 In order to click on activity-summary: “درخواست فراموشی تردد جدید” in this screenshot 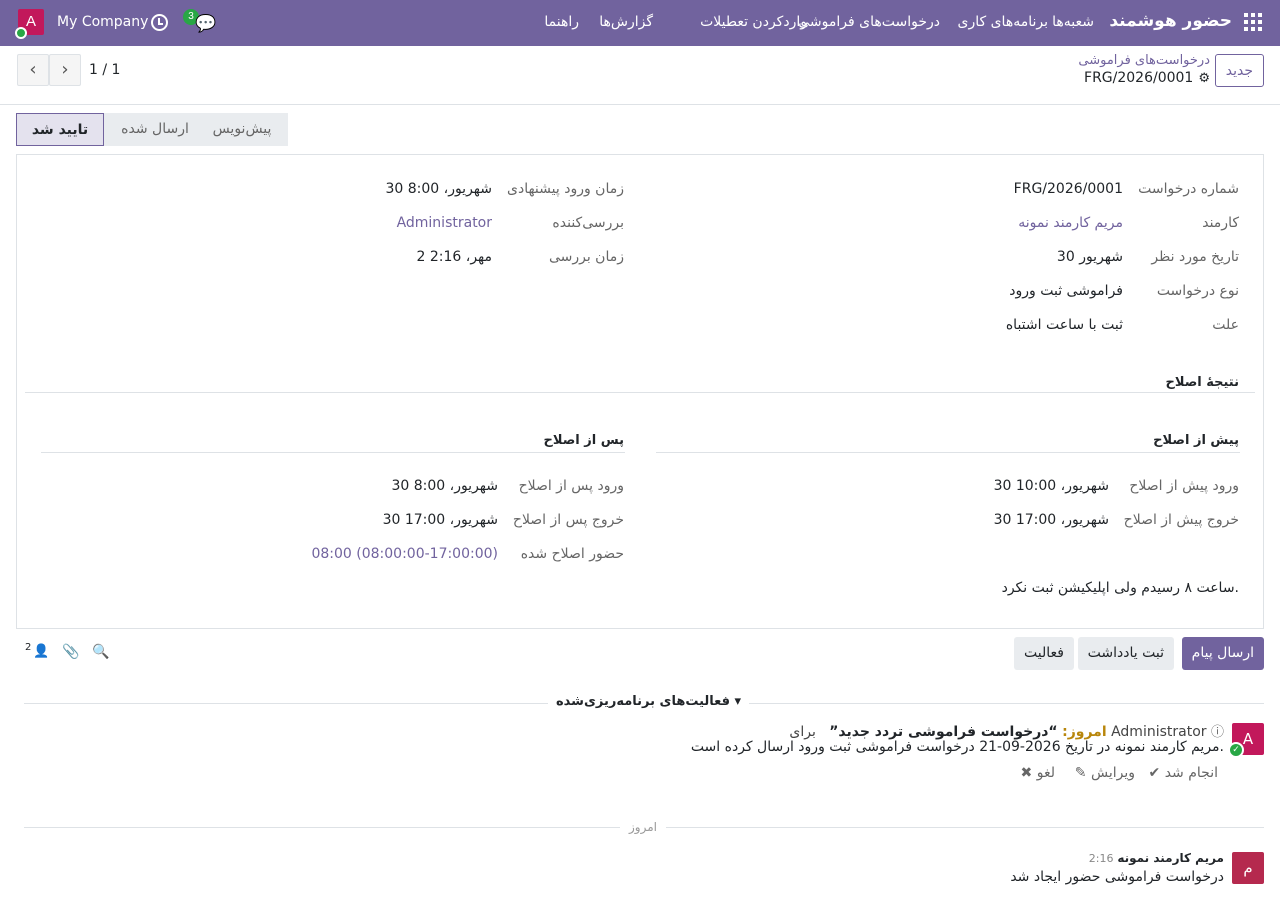, I will do `click(943, 732)`.